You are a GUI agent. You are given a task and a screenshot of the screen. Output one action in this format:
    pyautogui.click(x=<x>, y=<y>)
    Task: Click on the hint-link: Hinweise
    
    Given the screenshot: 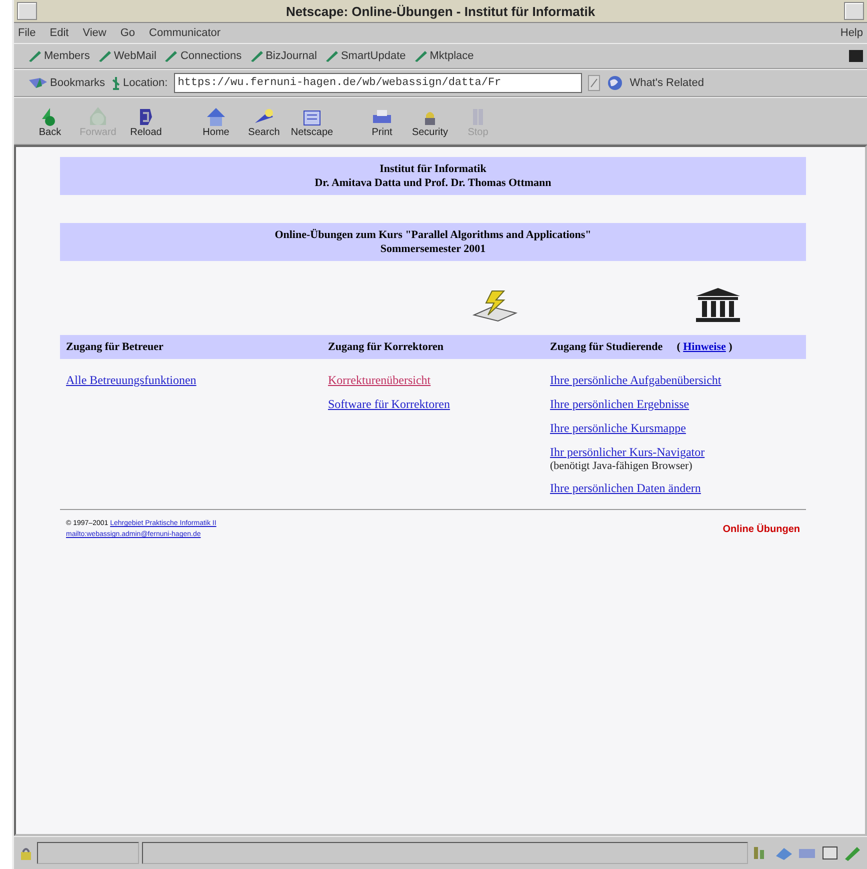 What is the action you would take?
    pyautogui.click(x=704, y=347)
    